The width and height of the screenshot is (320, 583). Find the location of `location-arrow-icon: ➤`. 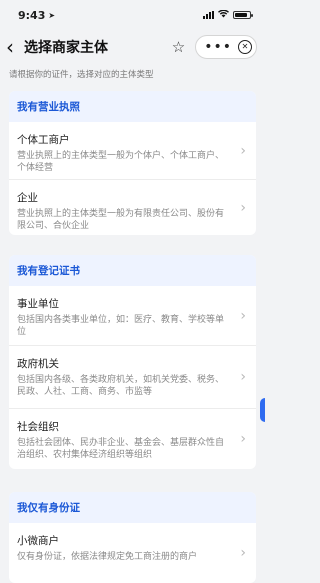

location-arrow-icon: ➤ is located at coordinates (52, 15).